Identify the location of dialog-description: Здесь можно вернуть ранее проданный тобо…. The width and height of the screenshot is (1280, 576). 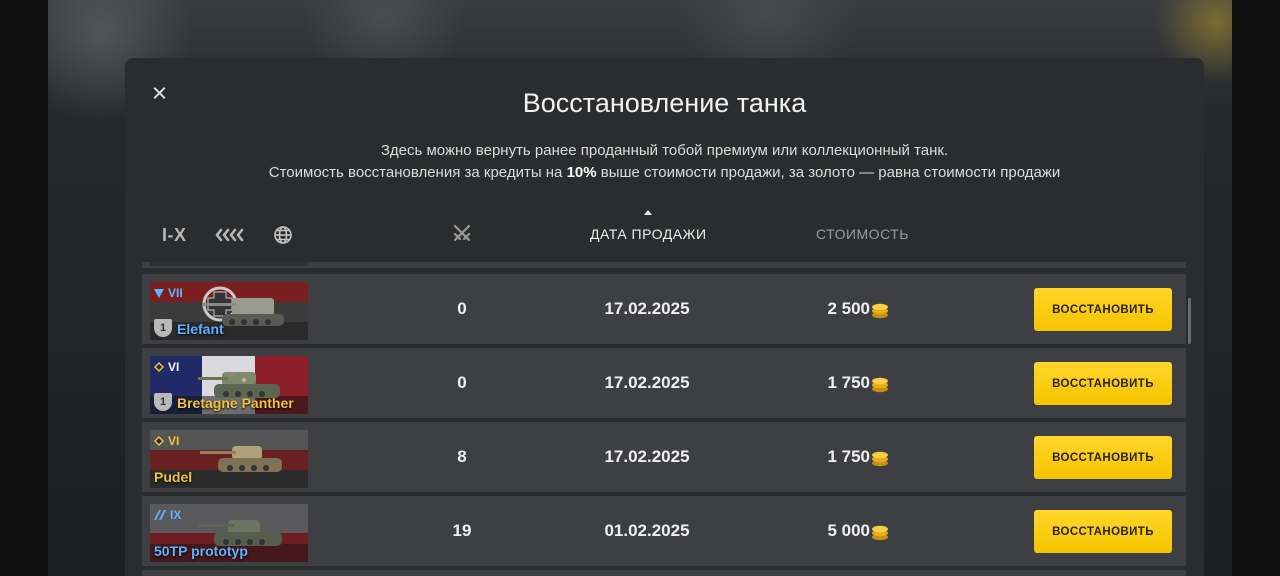
(664, 162).